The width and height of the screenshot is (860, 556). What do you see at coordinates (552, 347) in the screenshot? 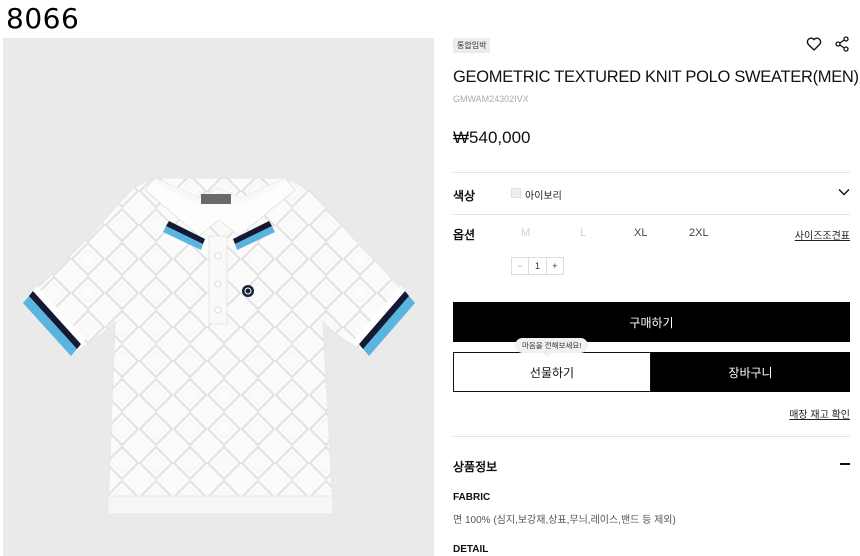
I see `gift-tooltip: 마음을 전해보세요!` at bounding box center [552, 347].